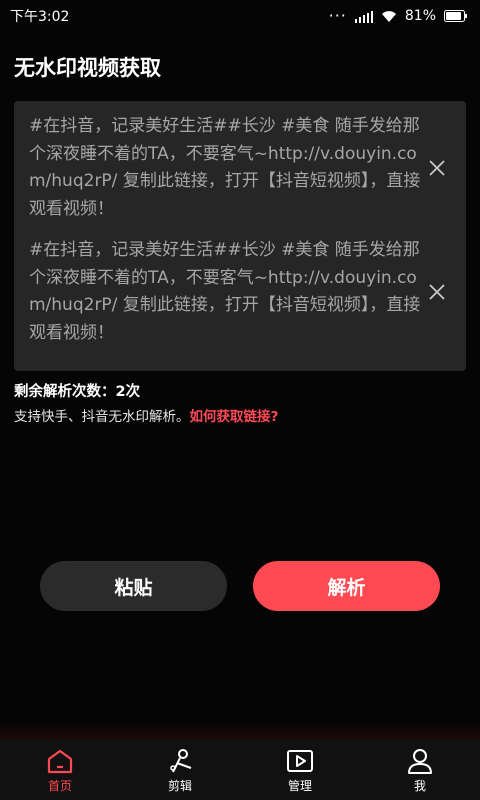 The image size is (480, 800). I want to click on tab-home: 首页, so click(60, 770).